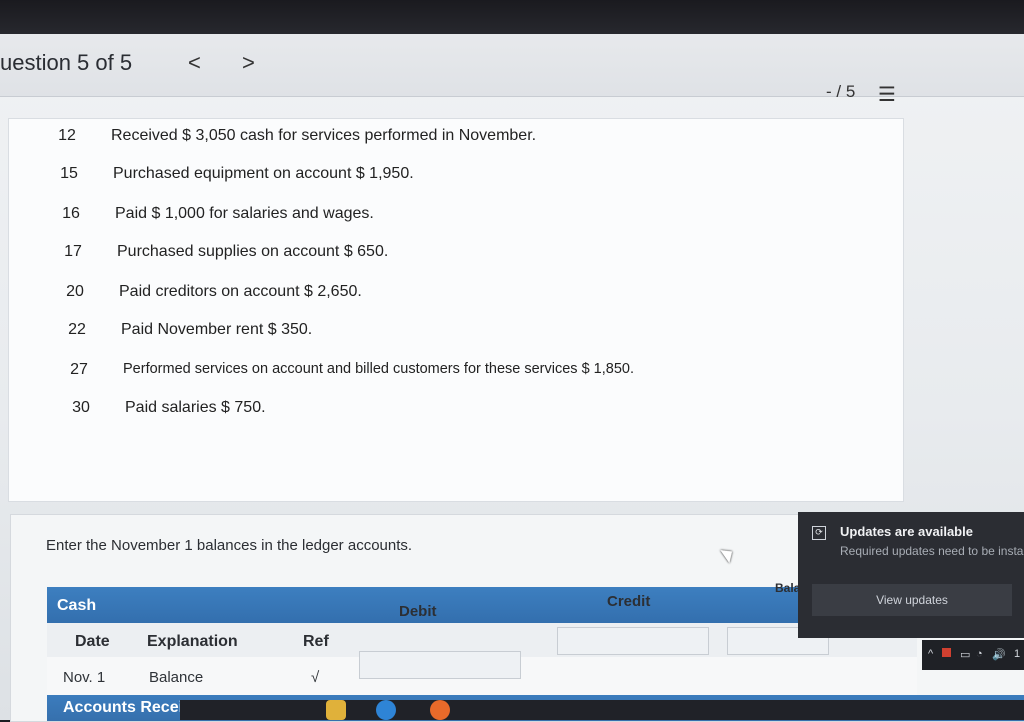 The width and height of the screenshot is (1024, 722). I want to click on view-updates-button: View updates, so click(912, 600).